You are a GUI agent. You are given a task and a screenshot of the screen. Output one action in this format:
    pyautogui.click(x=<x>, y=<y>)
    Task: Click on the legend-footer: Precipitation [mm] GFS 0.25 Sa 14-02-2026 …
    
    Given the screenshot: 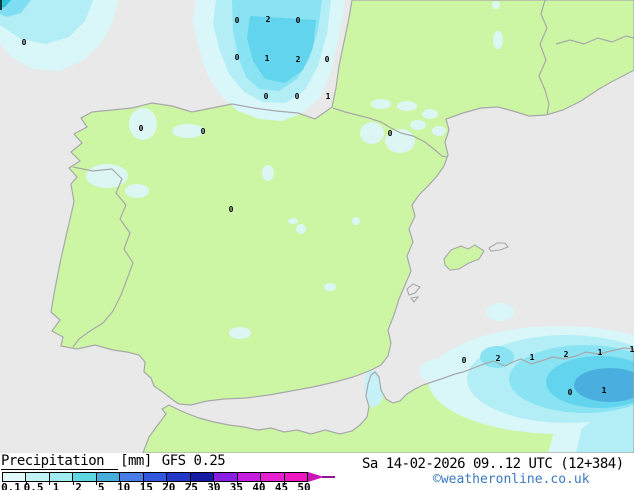 What is the action you would take?
    pyautogui.click(x=317, y=471)
    